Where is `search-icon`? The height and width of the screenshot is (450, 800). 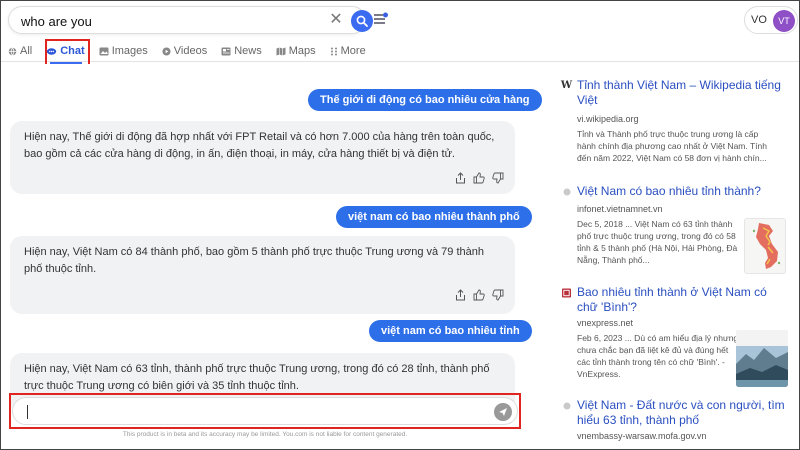 search-icon is located at coordinates (362, 21).